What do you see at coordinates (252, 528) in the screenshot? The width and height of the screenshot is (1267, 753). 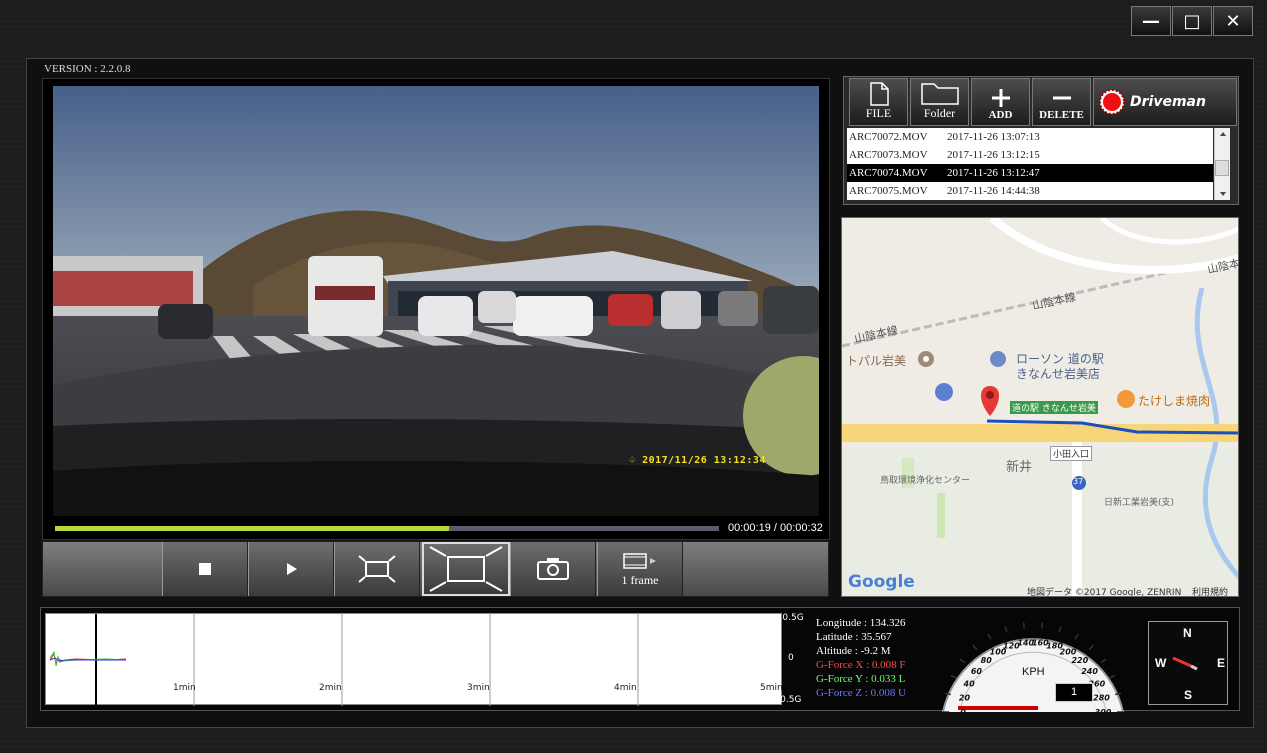 I see `seek-bar-fill` at bounding box center [252, 528].